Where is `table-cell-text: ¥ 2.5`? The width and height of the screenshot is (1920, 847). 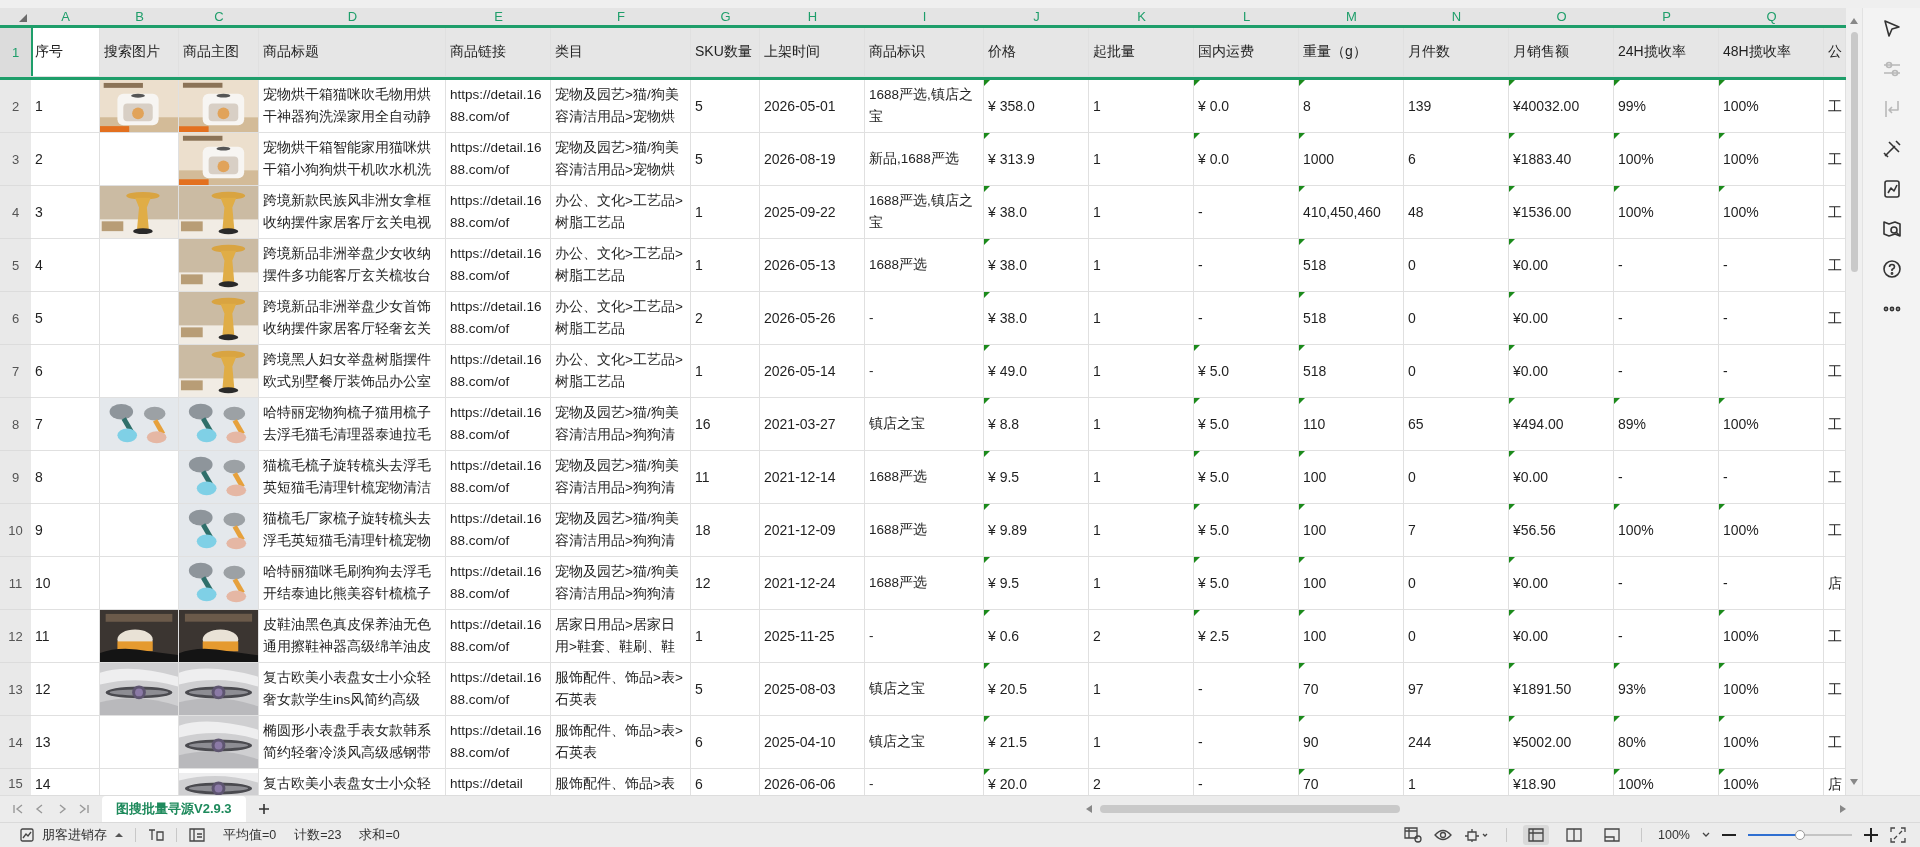
table-cell-text: ¥ 2.5 is located at coordinates (1214, 636).